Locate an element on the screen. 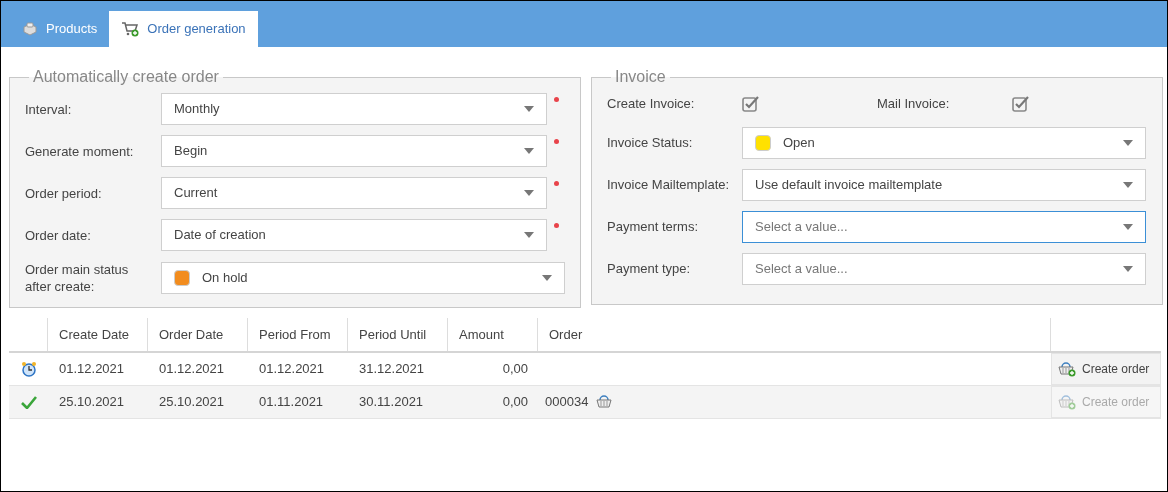 Image resolution: width=1168 pixels, height=492 pixels. select-field: Use default invoice mailtemplate is located at coordinates (944, 185).